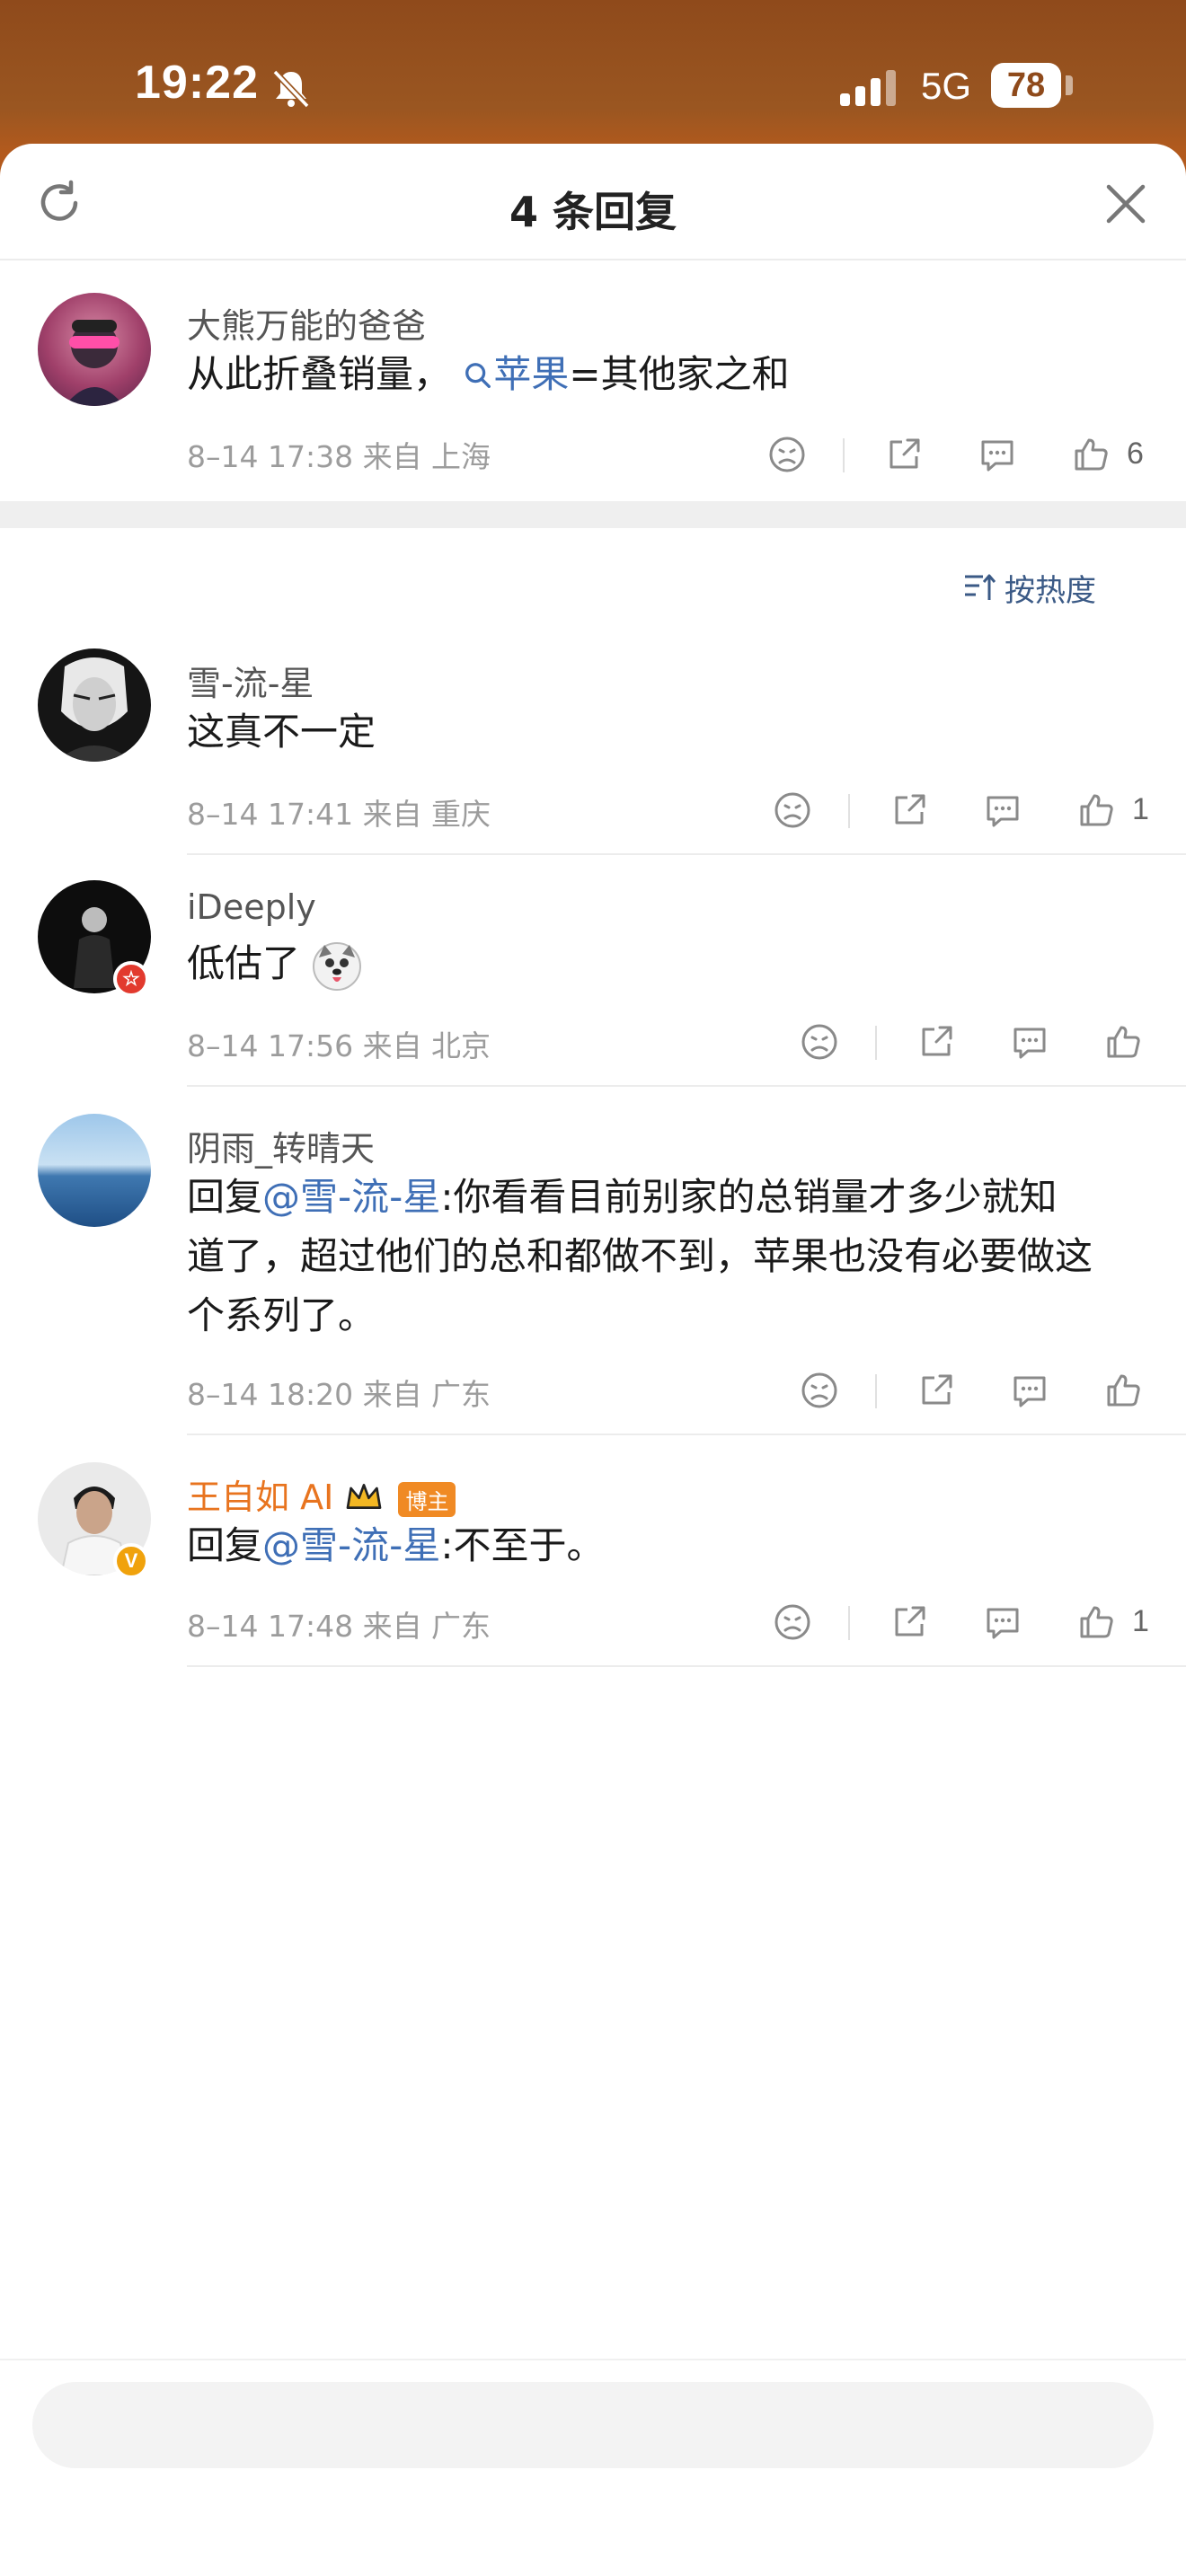 The image size is (1186, 2576). I want to click on composer-divider, so click(593, 2359).